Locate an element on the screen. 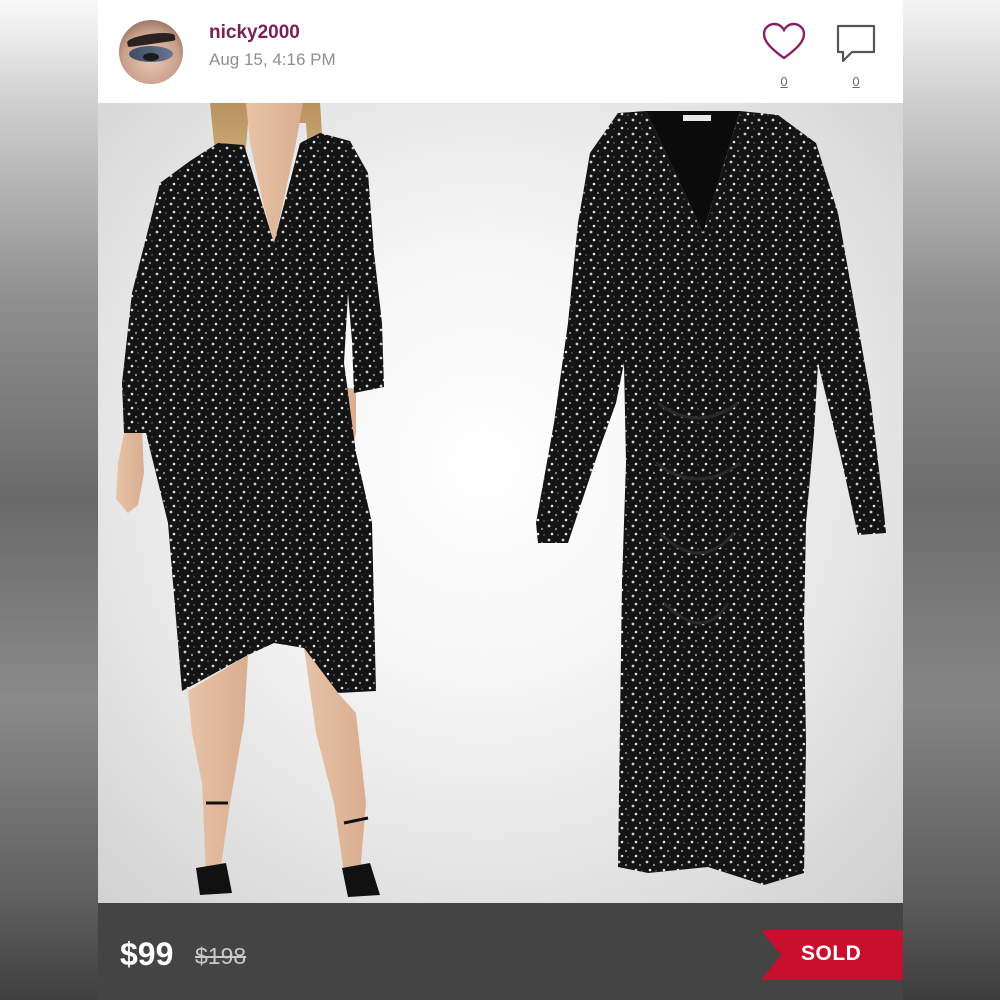  avatar is located at coordinates (151, 52).